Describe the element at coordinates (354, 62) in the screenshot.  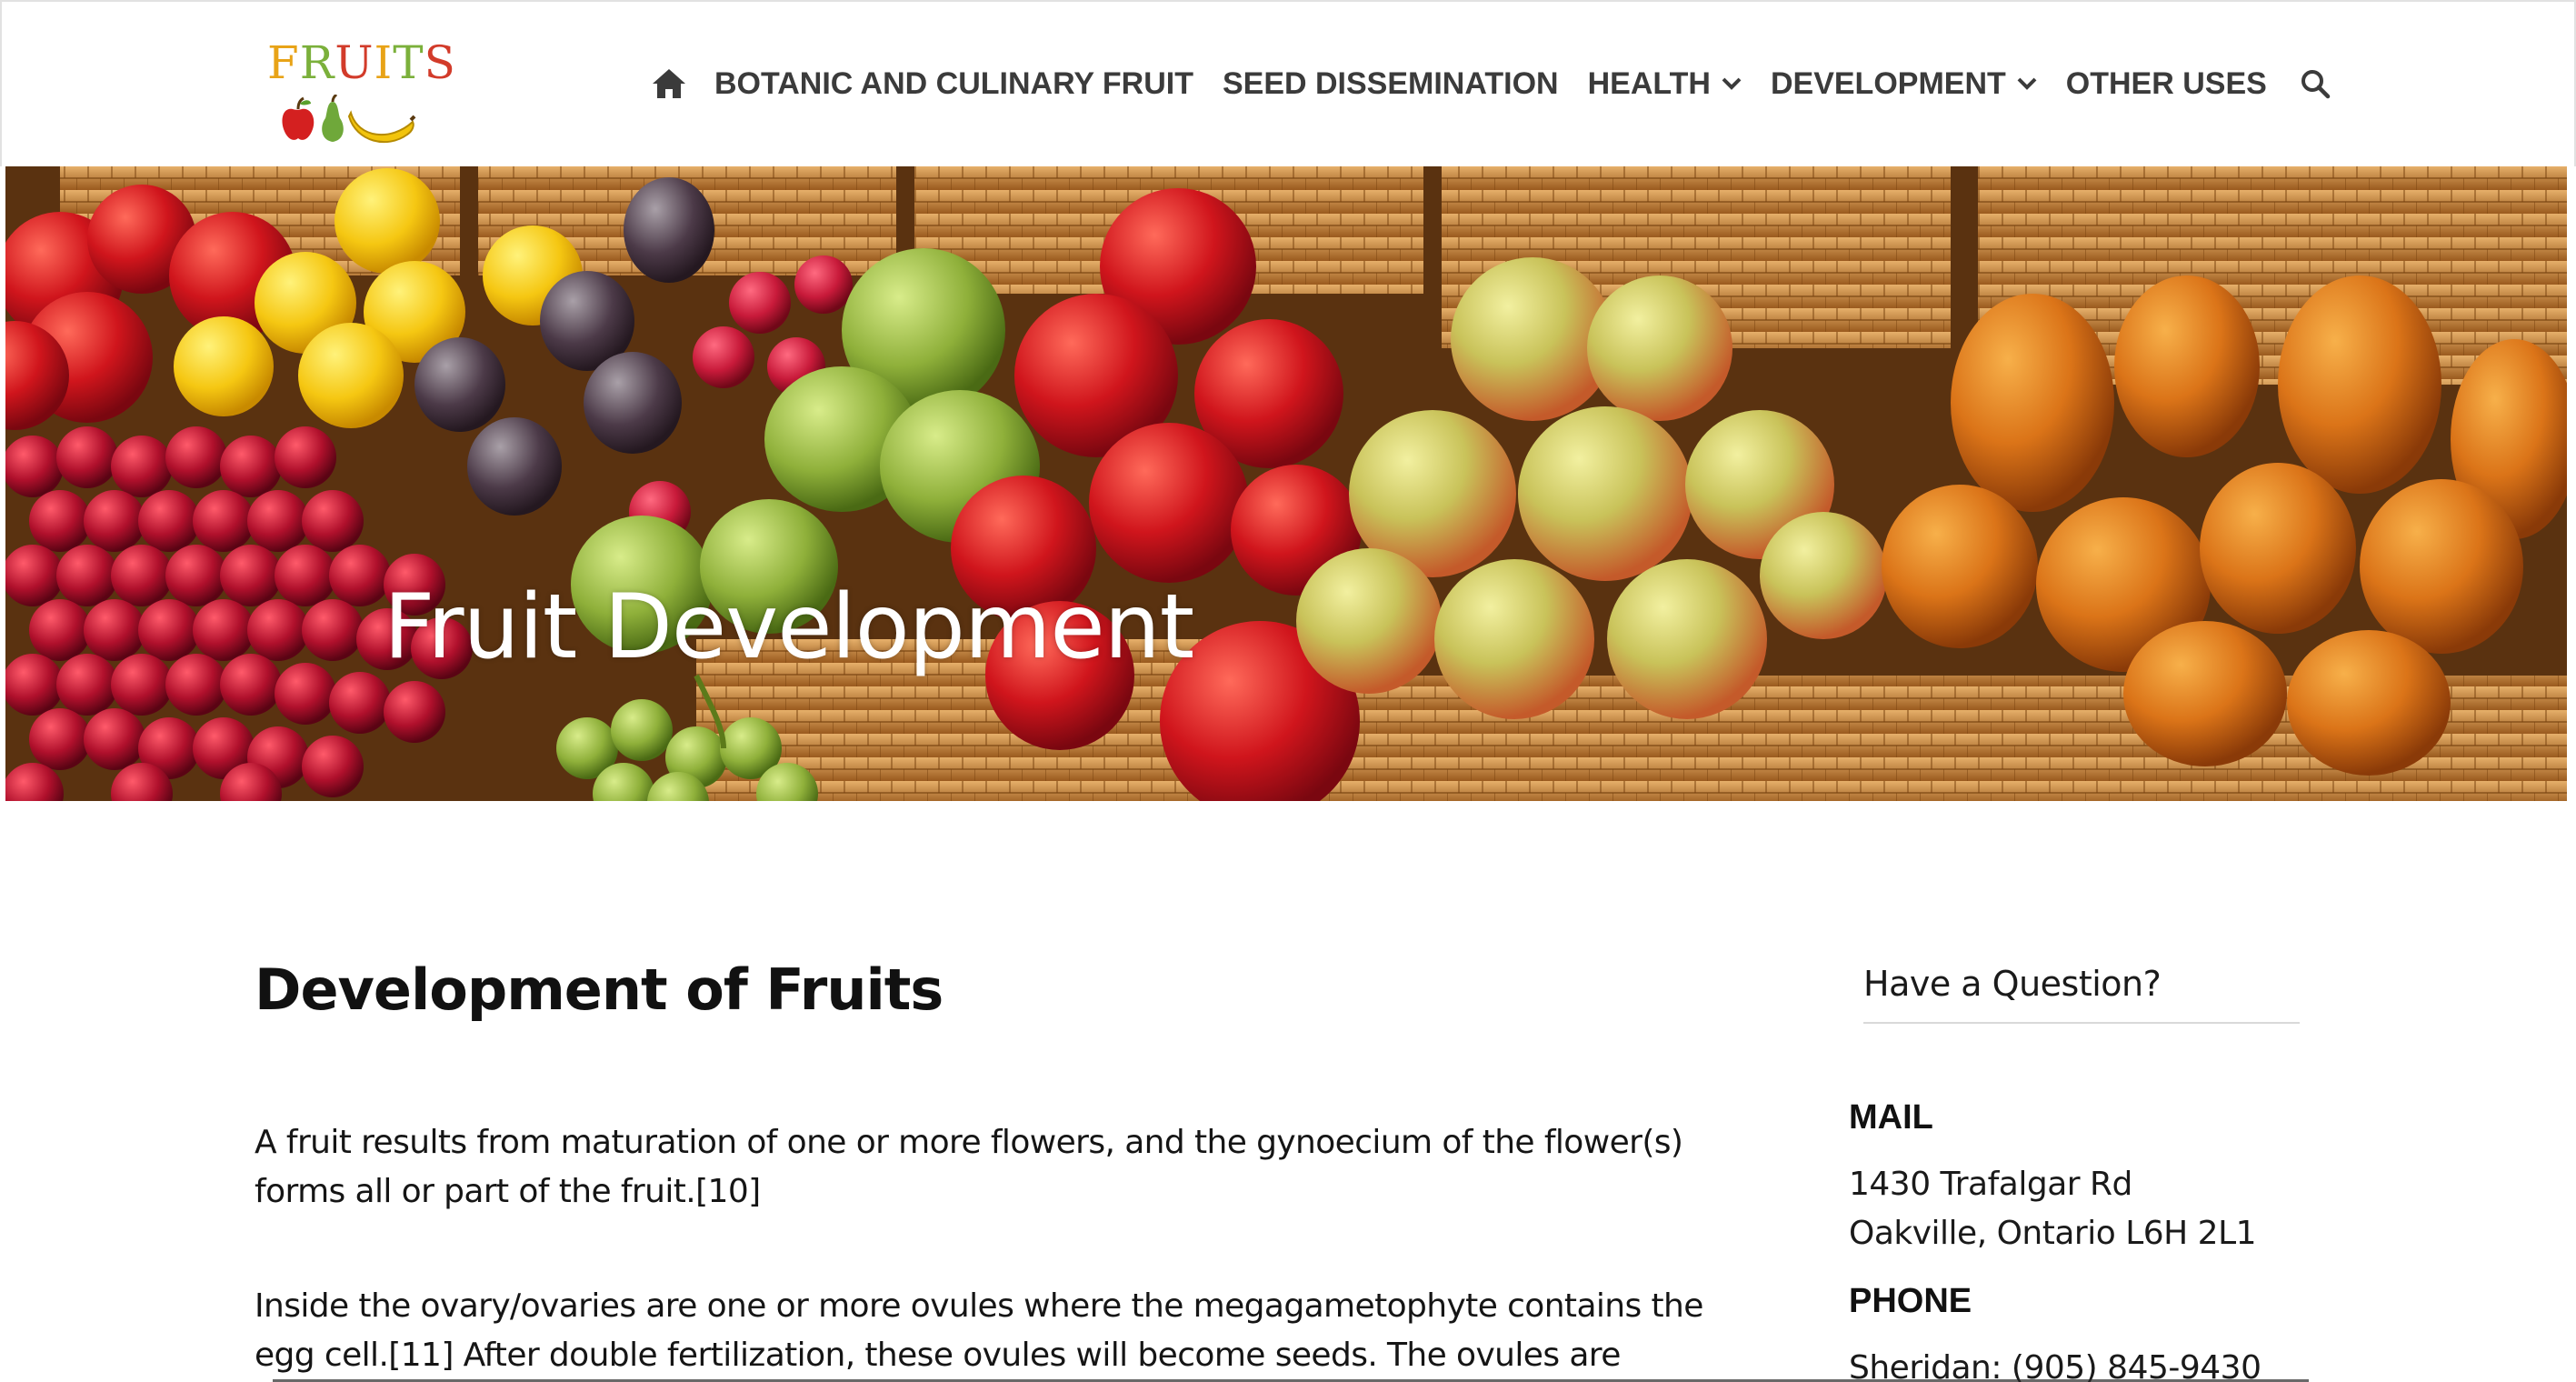
I see `logo-letter: U` at that location.